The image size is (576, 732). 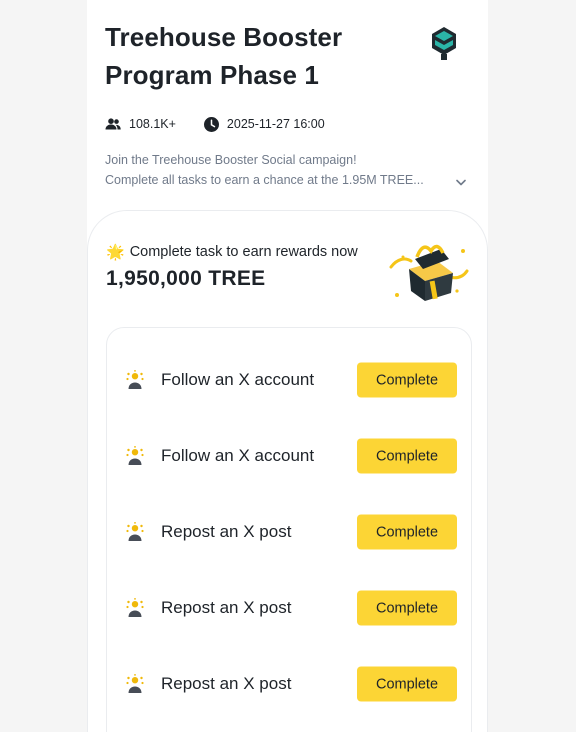 I want to click on end-time: 2025-11-27 16:00, so click(x=264, y=124).